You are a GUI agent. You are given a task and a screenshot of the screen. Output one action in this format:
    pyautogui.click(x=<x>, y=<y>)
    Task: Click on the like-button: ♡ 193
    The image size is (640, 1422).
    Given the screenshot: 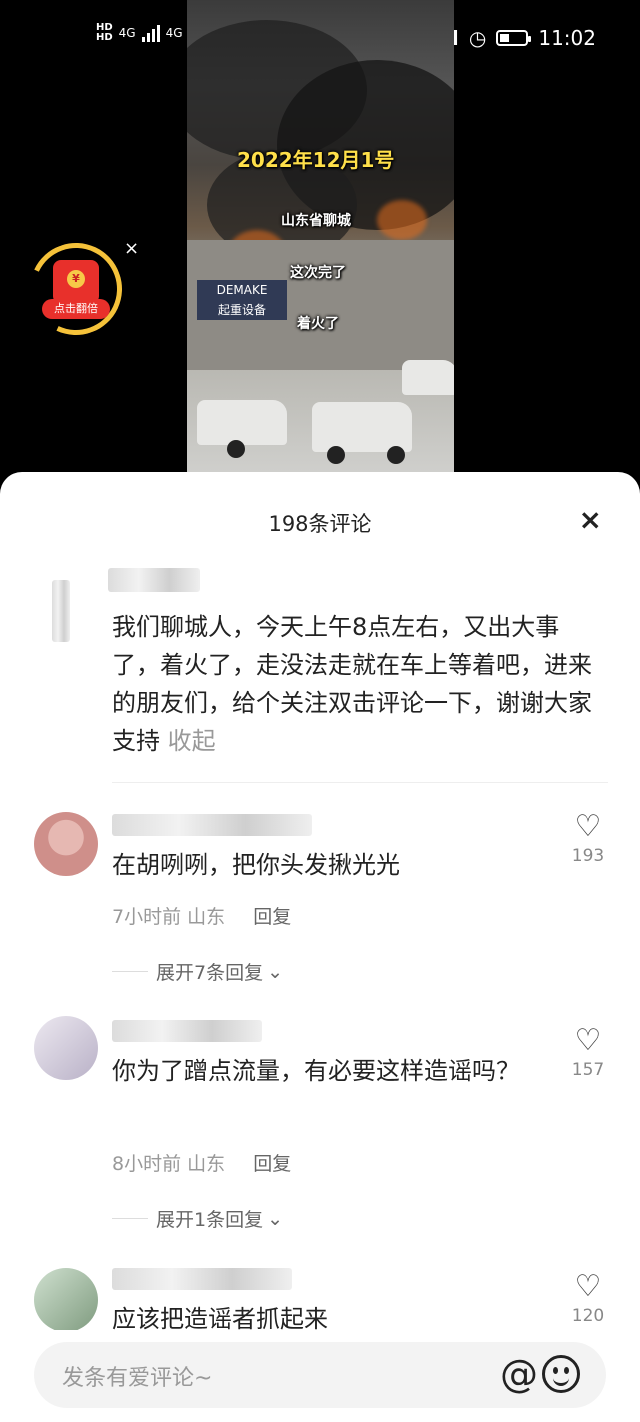 What is the action you would take?
    pyautogui.click(x=588, y=838)
    